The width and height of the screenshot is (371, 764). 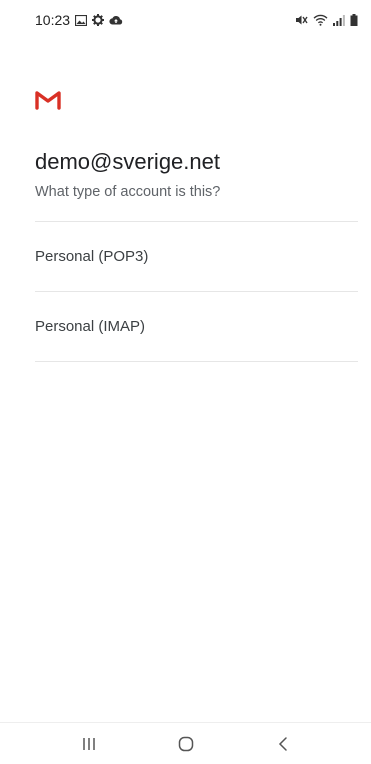 I want to click on home-icon, so click(x=185, y=743).